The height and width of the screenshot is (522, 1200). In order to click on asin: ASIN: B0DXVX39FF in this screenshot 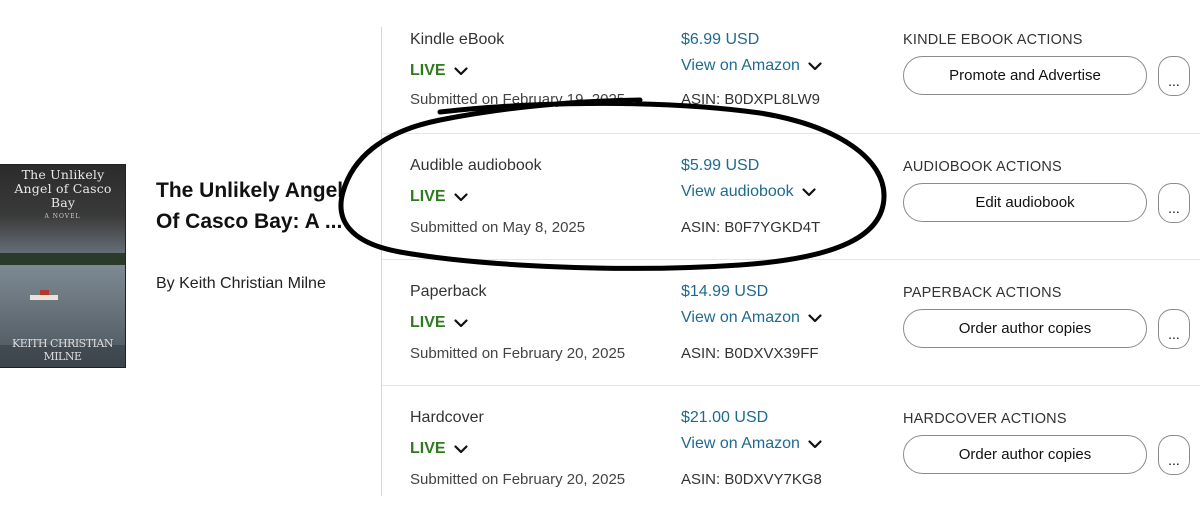, I will do `click(750, 353)`.